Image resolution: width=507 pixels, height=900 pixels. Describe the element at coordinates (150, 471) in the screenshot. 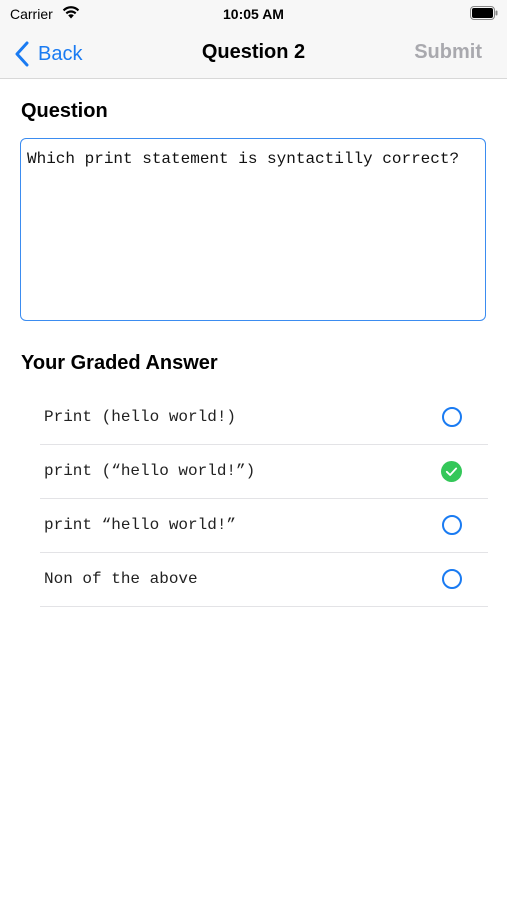

I see `answer-option-text: print (“hello world!”)` at that location.